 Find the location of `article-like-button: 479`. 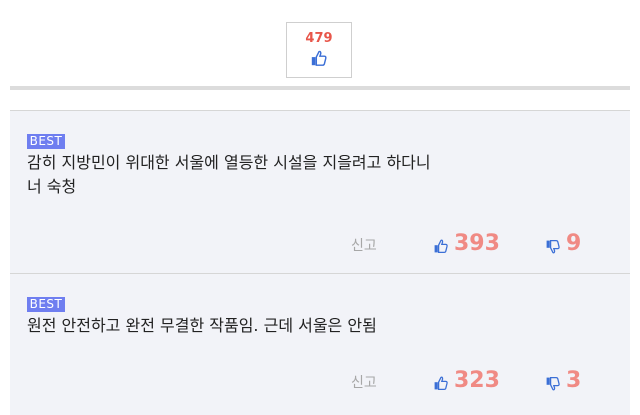

article-like-button: 479 is located at coordinates (319, 50).